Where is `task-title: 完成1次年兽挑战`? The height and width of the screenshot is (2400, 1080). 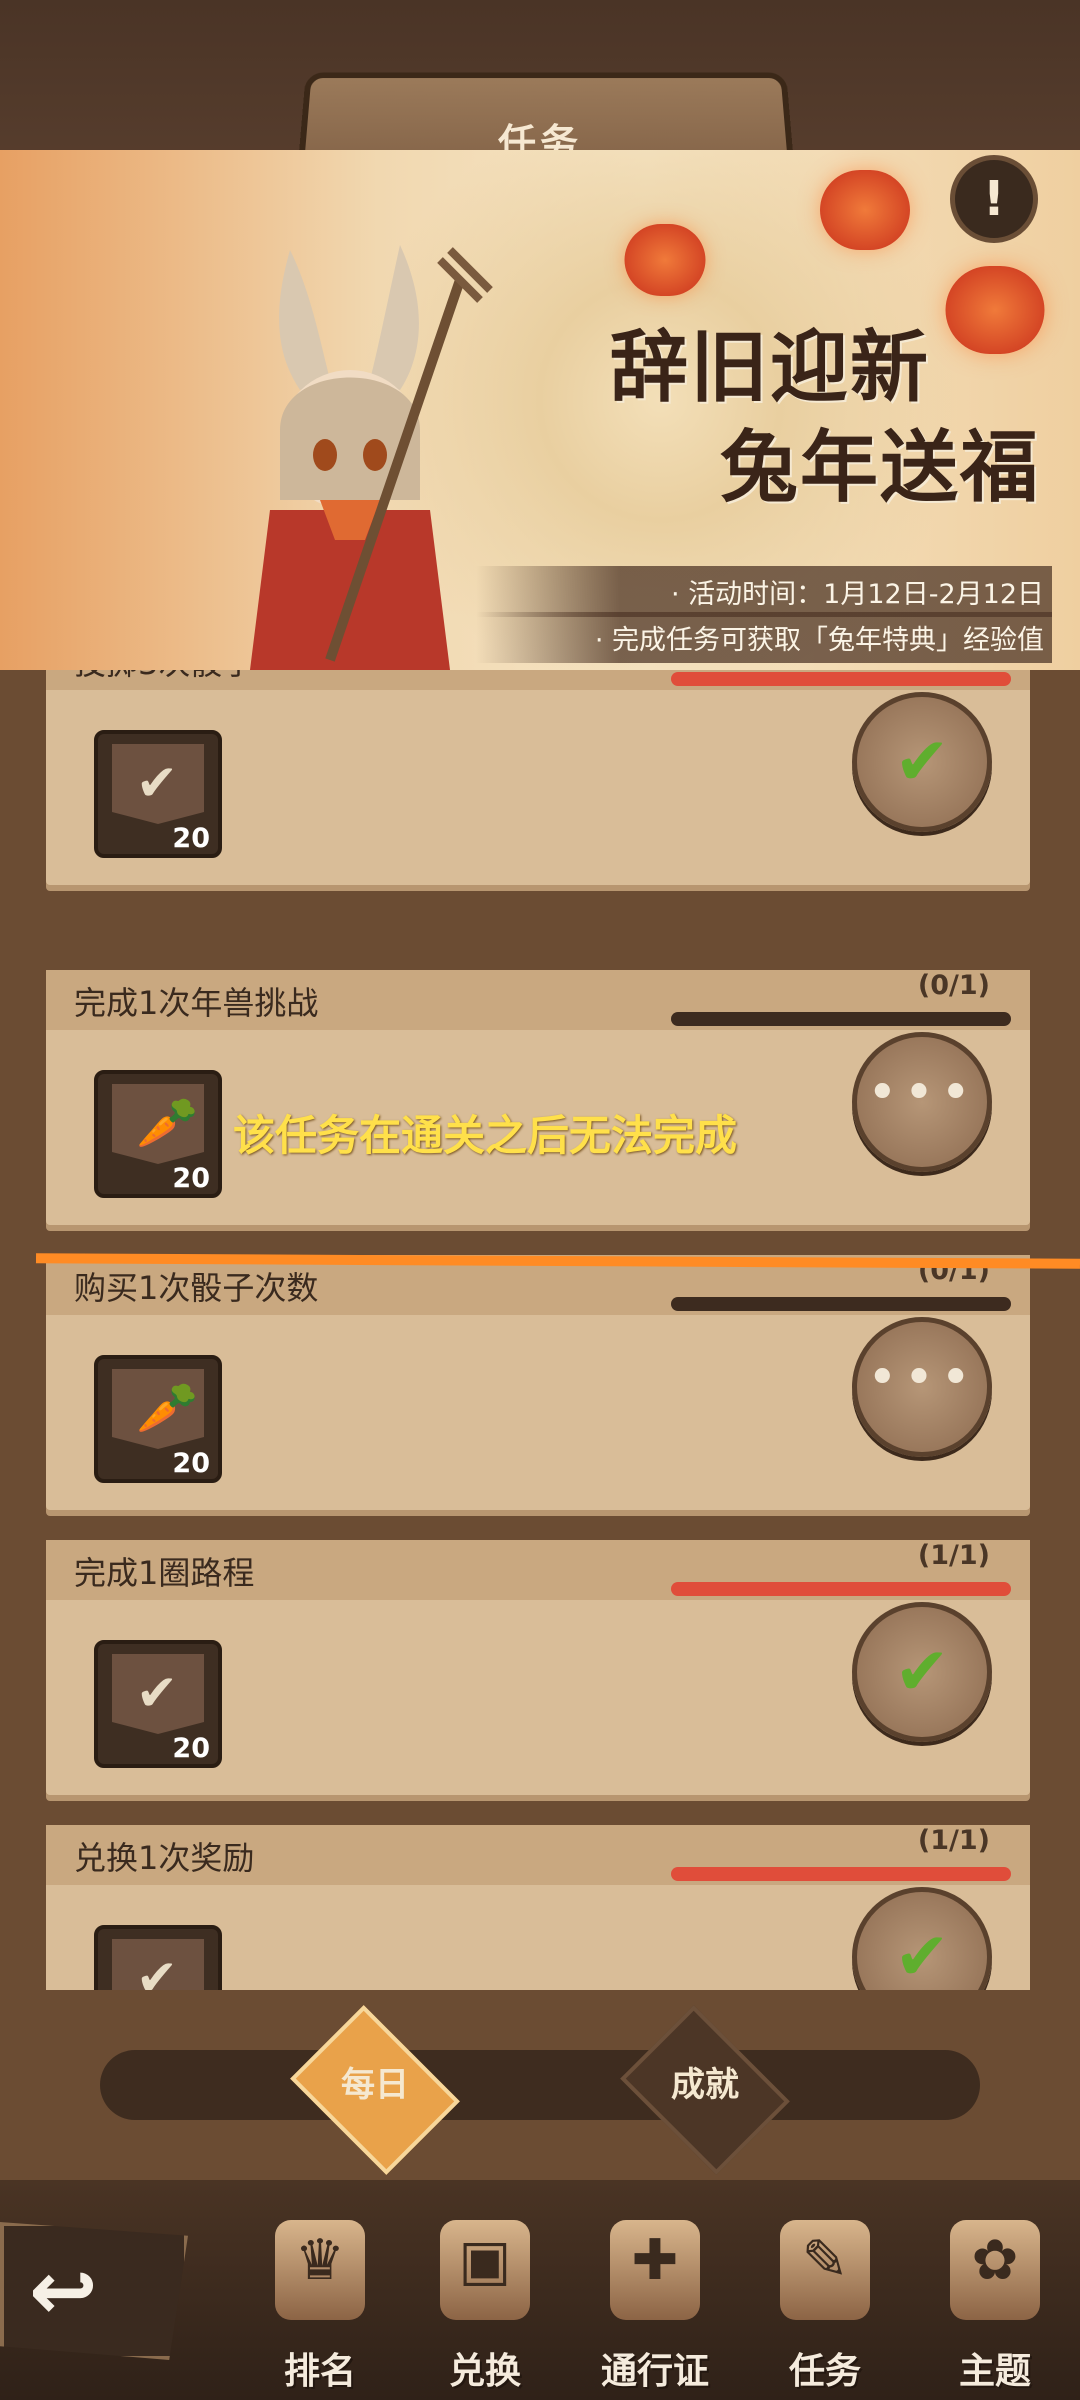 task-title: 完成1次年兽挑战 is located at coordinates (196, 1003).